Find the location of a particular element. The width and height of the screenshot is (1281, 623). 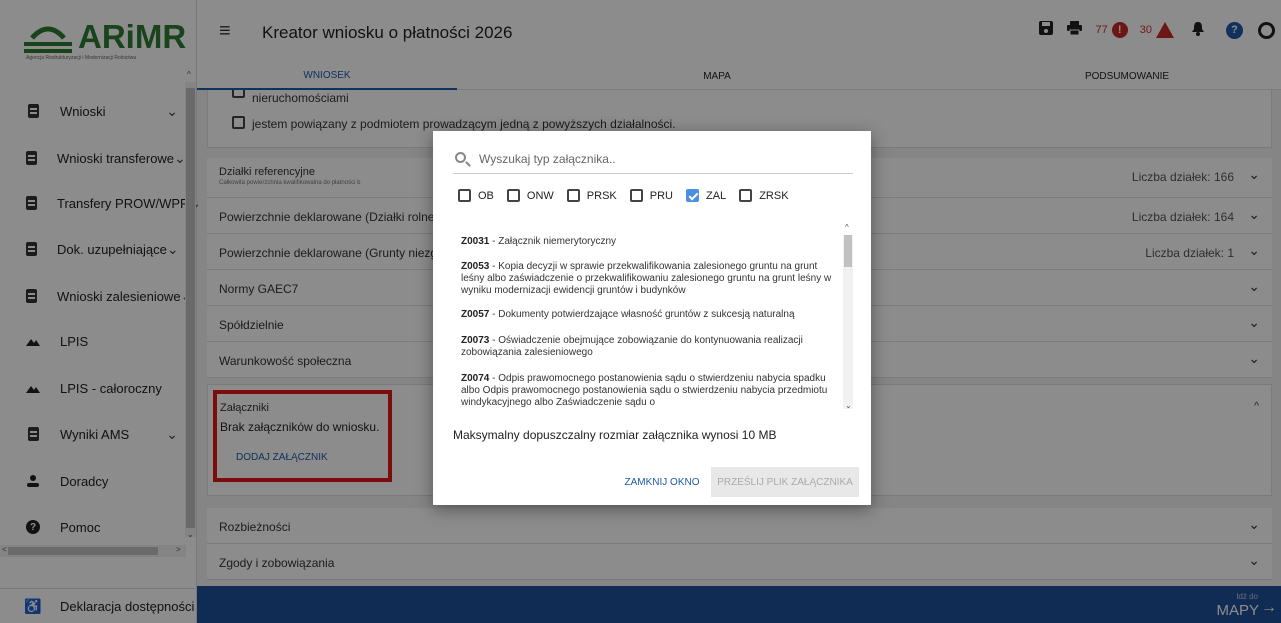

attachment-code: Z0053 is located at coordinates (475, 266).